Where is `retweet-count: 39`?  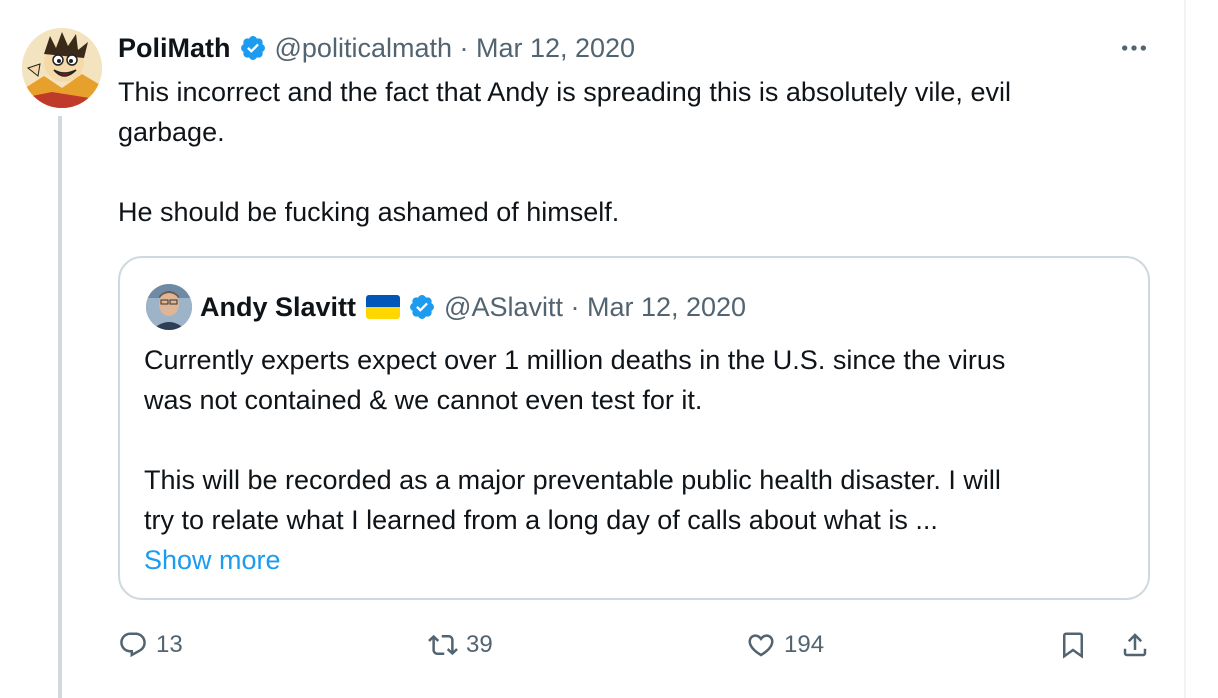 retweet-count: 39 is located at coordinates (479, 644).